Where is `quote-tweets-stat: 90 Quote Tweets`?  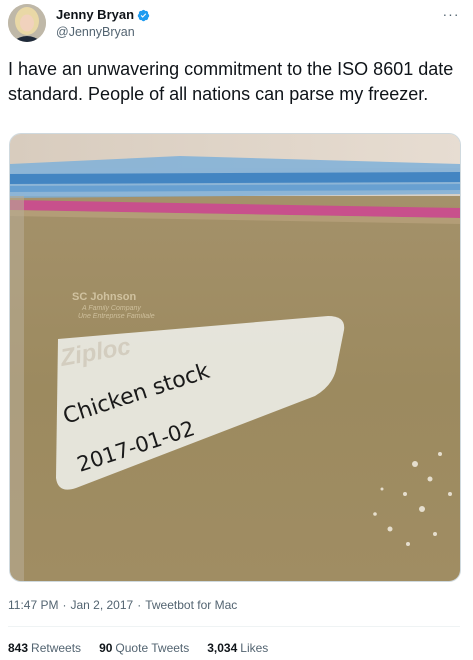
quote-tweets-stat: 90 Quote Tweets is located at coordinates (144, 648).